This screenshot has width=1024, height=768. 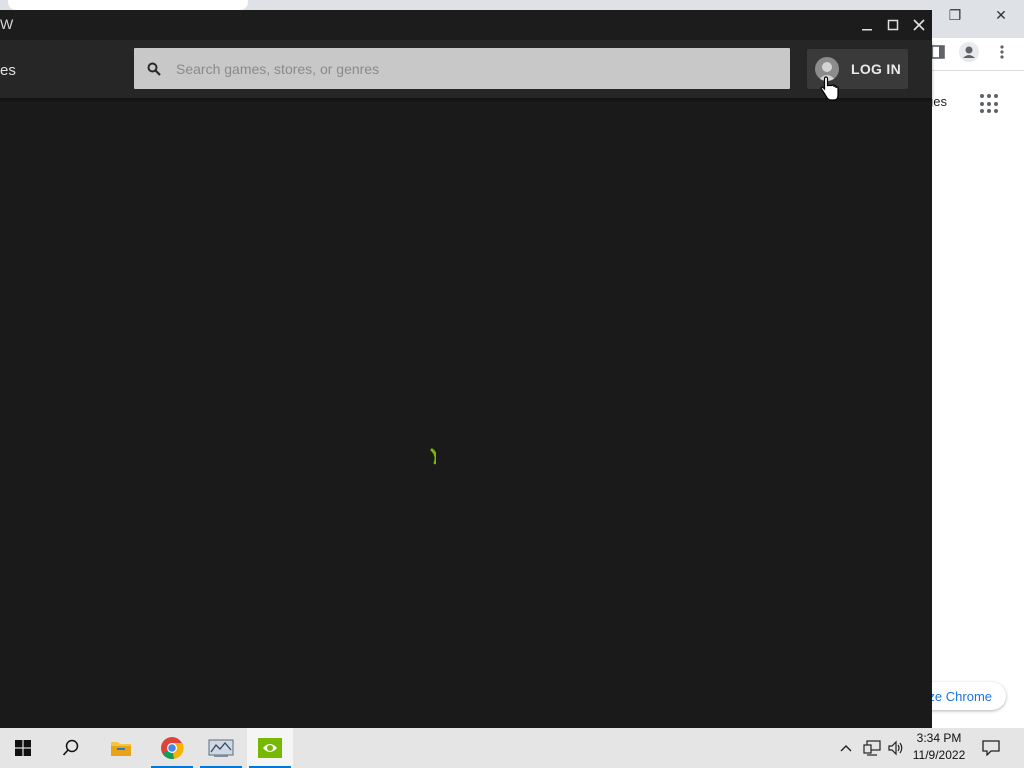 I want to click on chrome-restore-button: ❐, so click(x=955, y=15).